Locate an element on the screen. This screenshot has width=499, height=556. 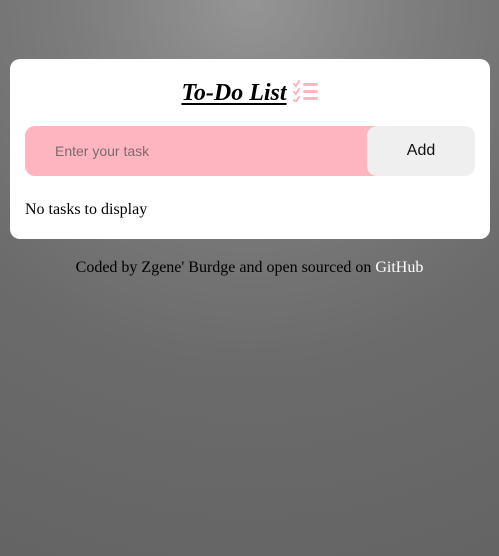
empty-tasks-message: No tasks to display is located at coordinates (86, 209).